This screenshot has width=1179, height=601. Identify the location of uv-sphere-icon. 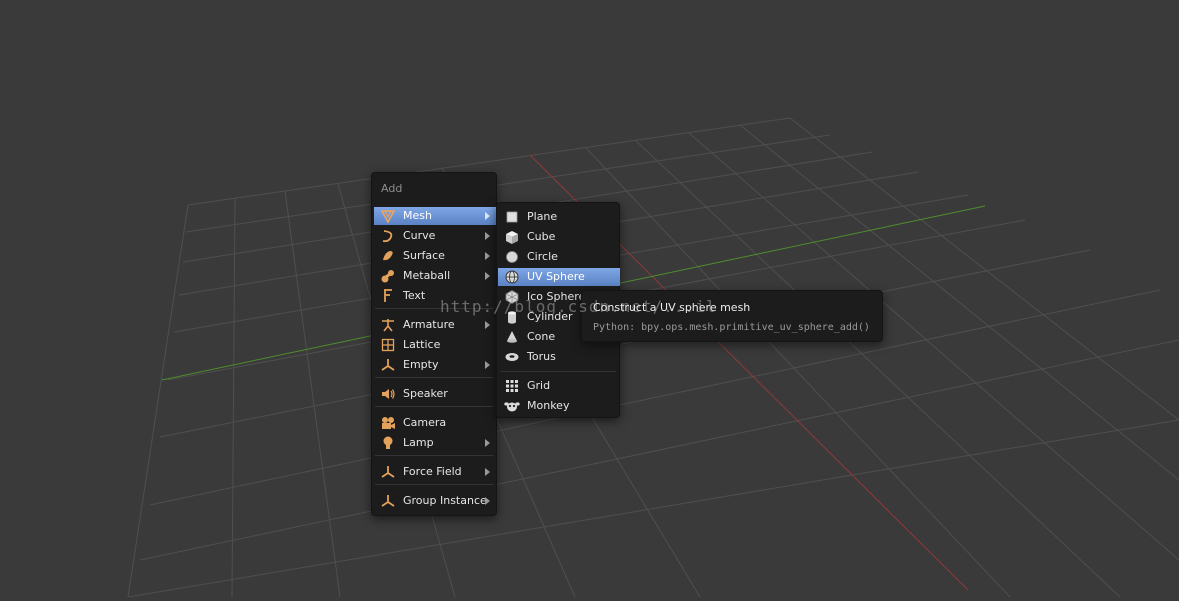
(512, 277).